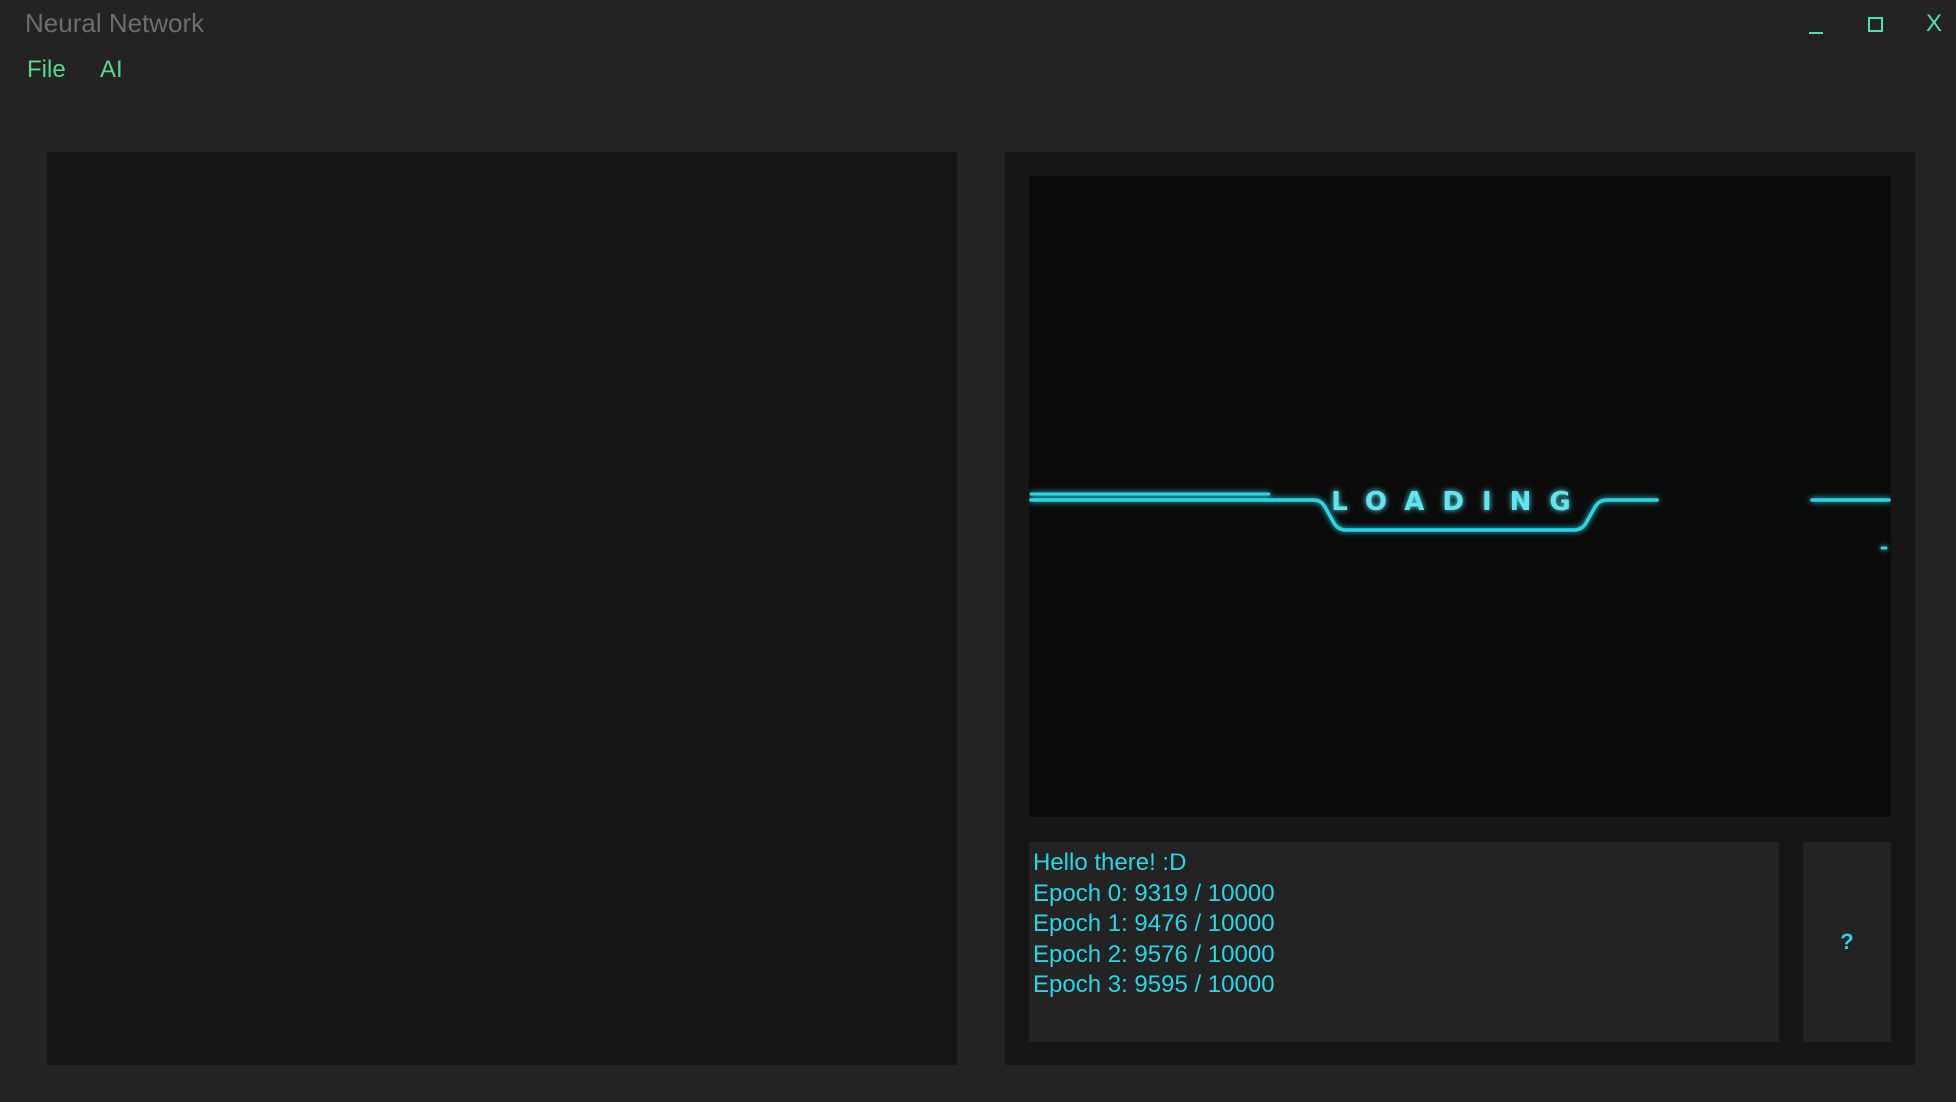 The width and height of the screenshot is (1956, 1102). I want to click on maximize-button, so click(1874, 24).